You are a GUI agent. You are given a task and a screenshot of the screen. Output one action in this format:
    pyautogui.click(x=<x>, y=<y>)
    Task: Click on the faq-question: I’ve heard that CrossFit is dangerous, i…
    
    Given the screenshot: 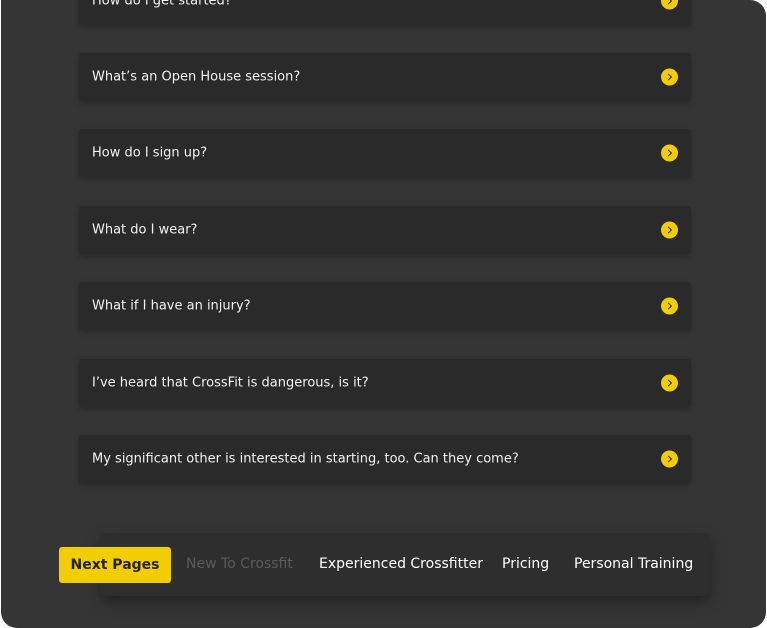 What is the action you would take?
    pyautogui.click(x=230, y=383)
    